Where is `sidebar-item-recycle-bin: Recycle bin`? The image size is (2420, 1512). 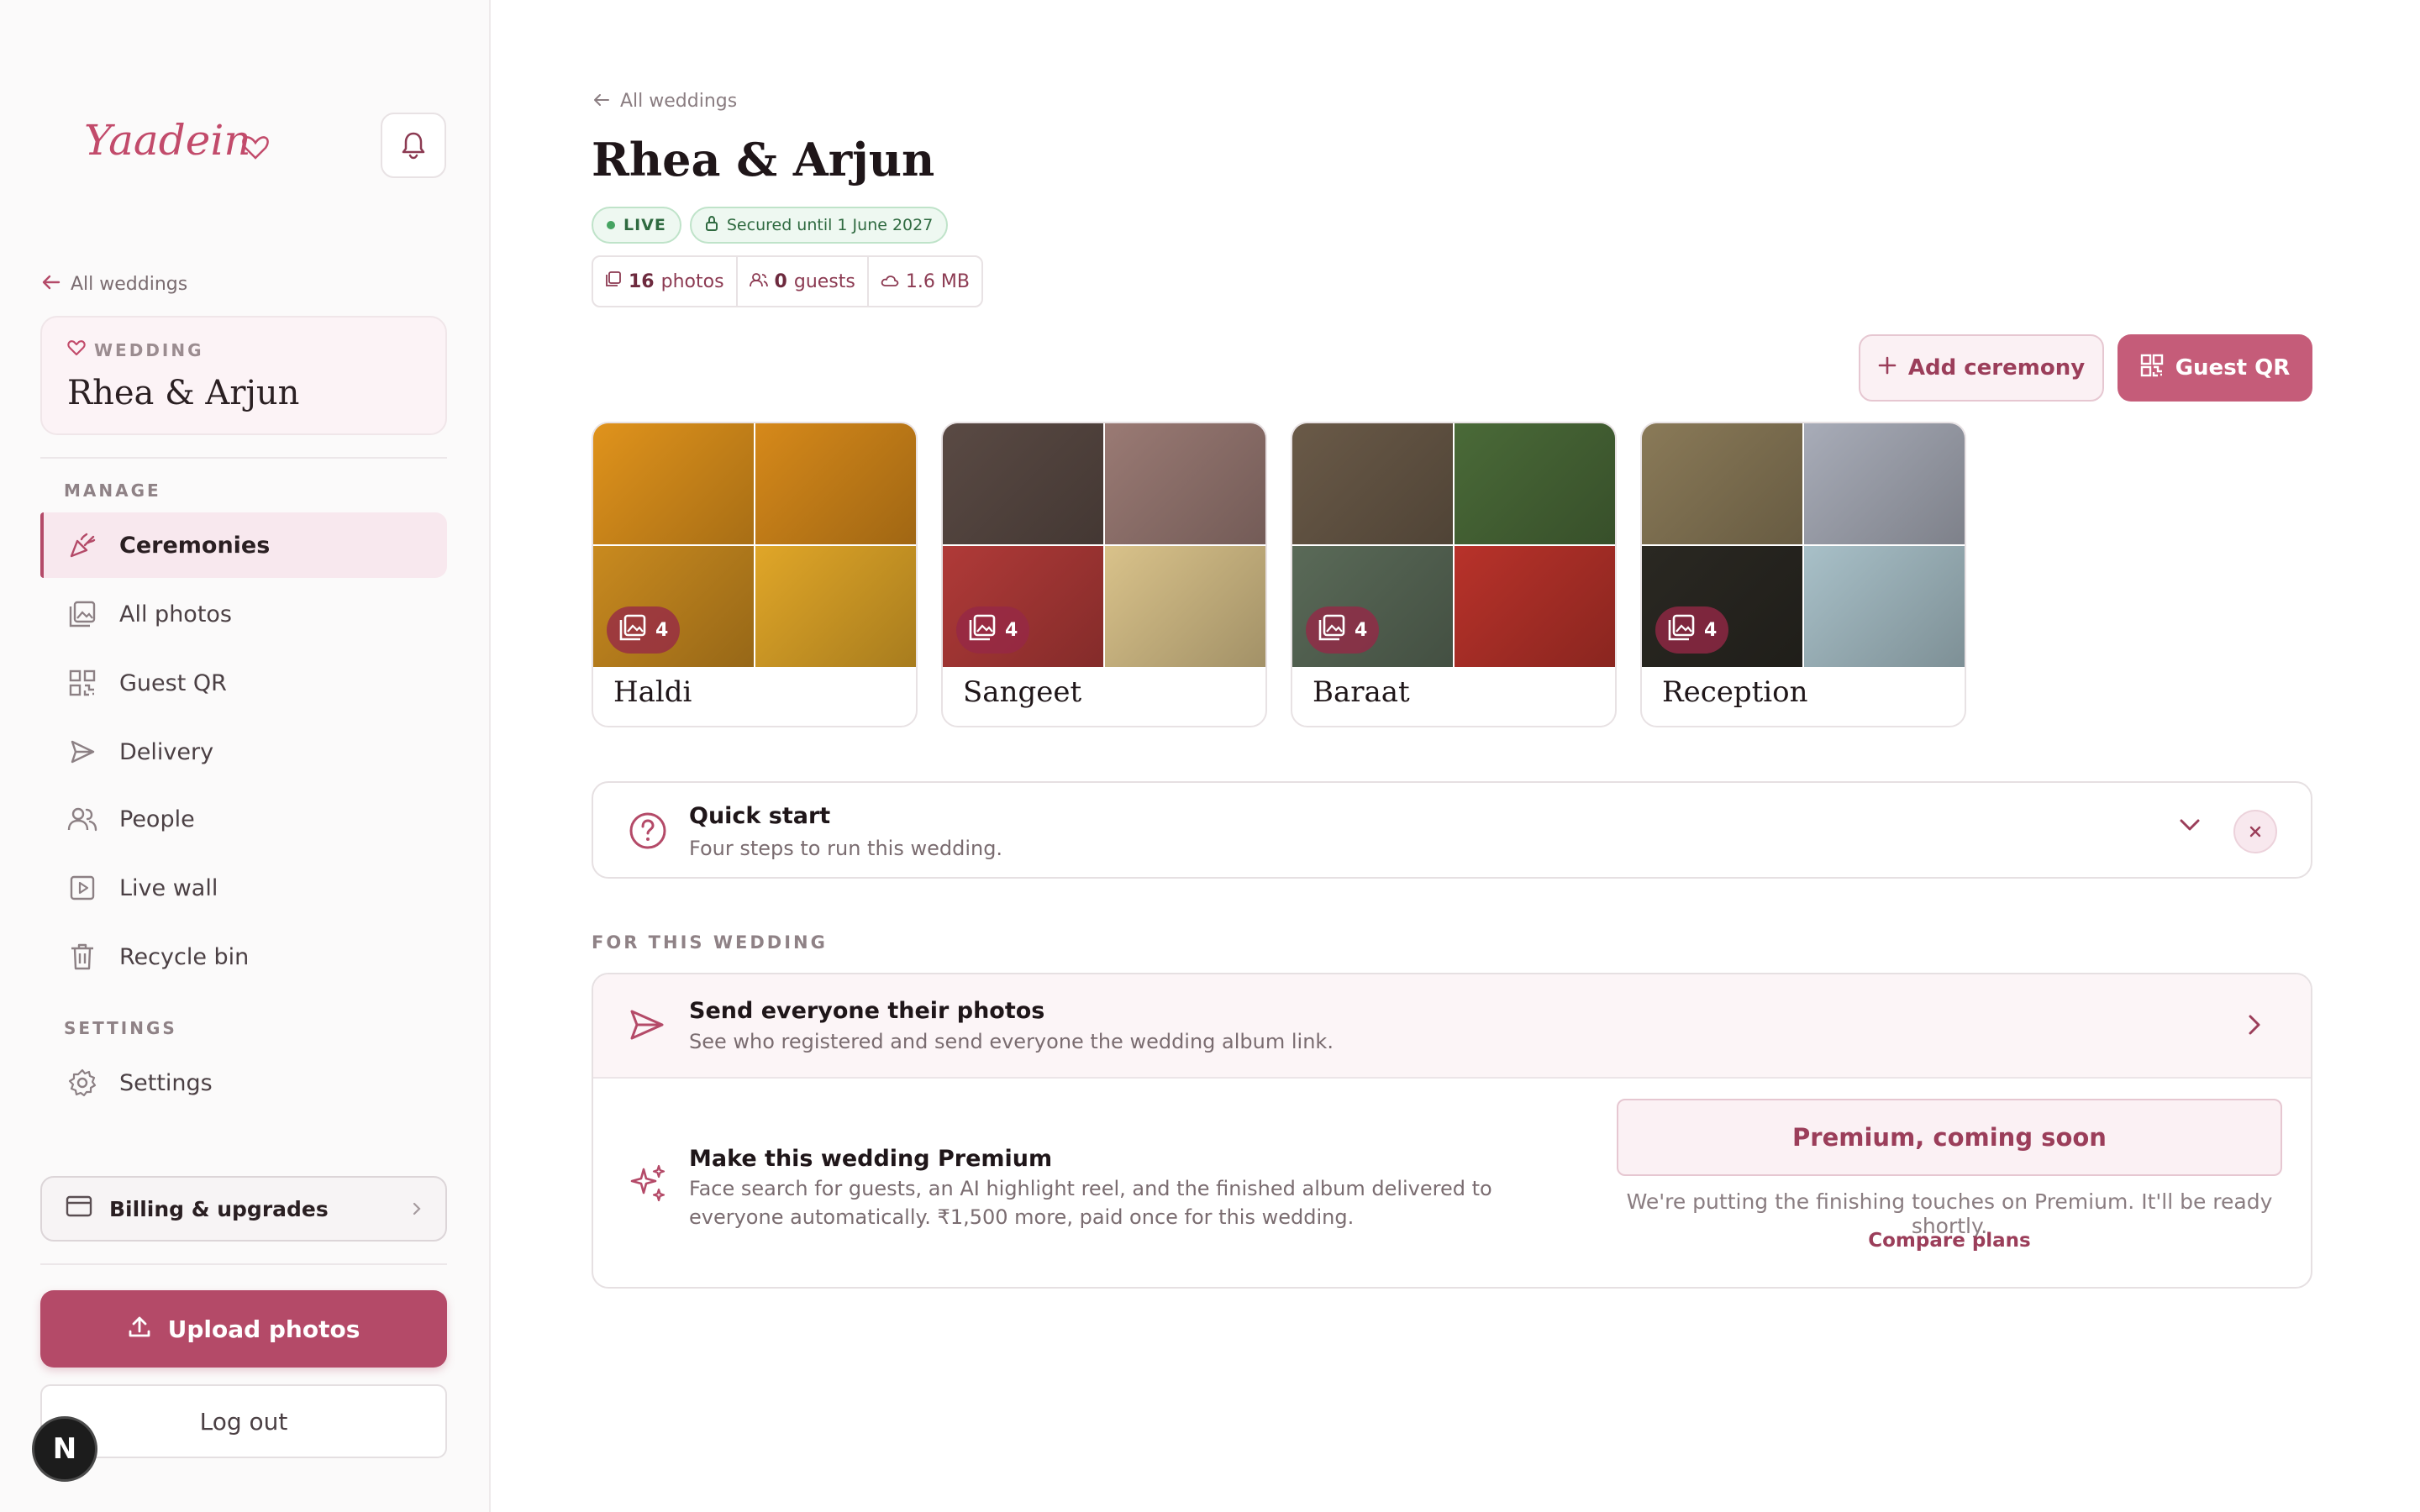
sidebar-item-recycle-bin: Recycle bin is located at coordinates (243, 957).